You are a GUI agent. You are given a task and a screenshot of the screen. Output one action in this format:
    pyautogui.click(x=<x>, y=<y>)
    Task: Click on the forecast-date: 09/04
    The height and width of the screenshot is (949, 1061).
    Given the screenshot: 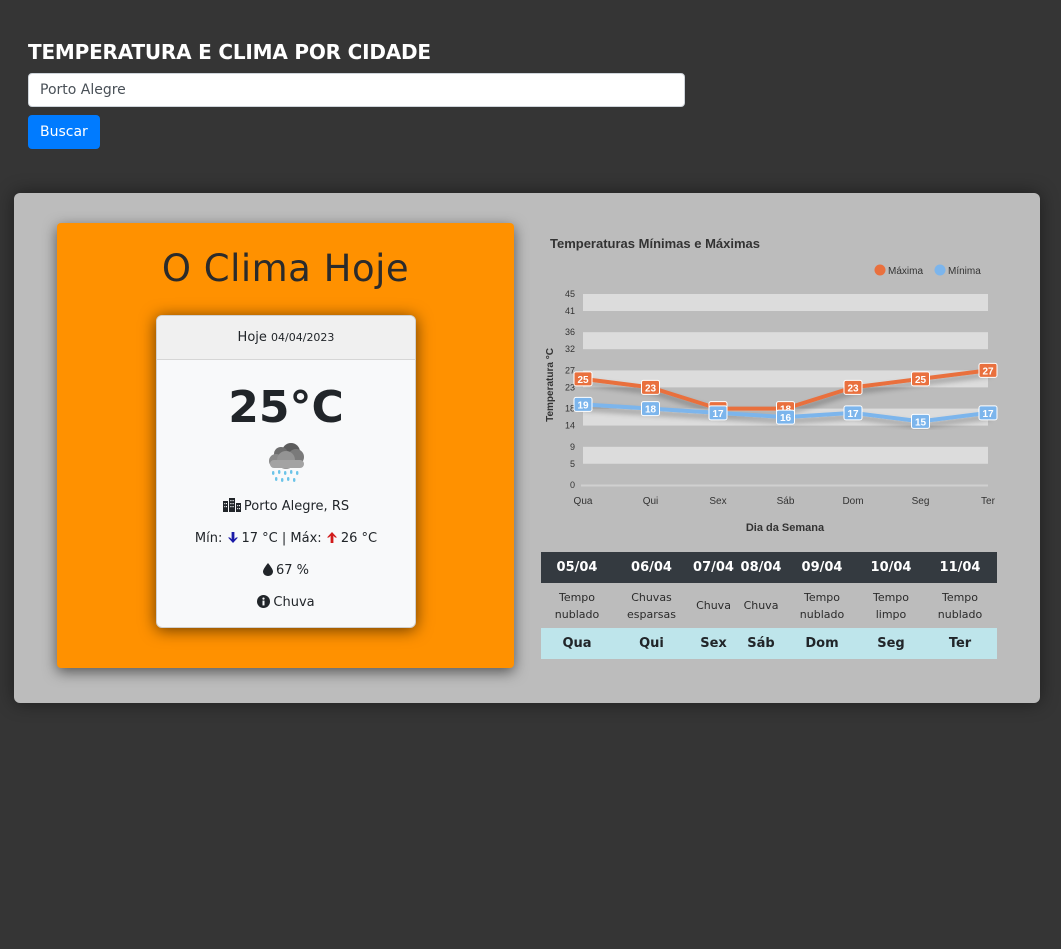 What is the action you would take?
    pyautogui.click(x=822, y=567)
    